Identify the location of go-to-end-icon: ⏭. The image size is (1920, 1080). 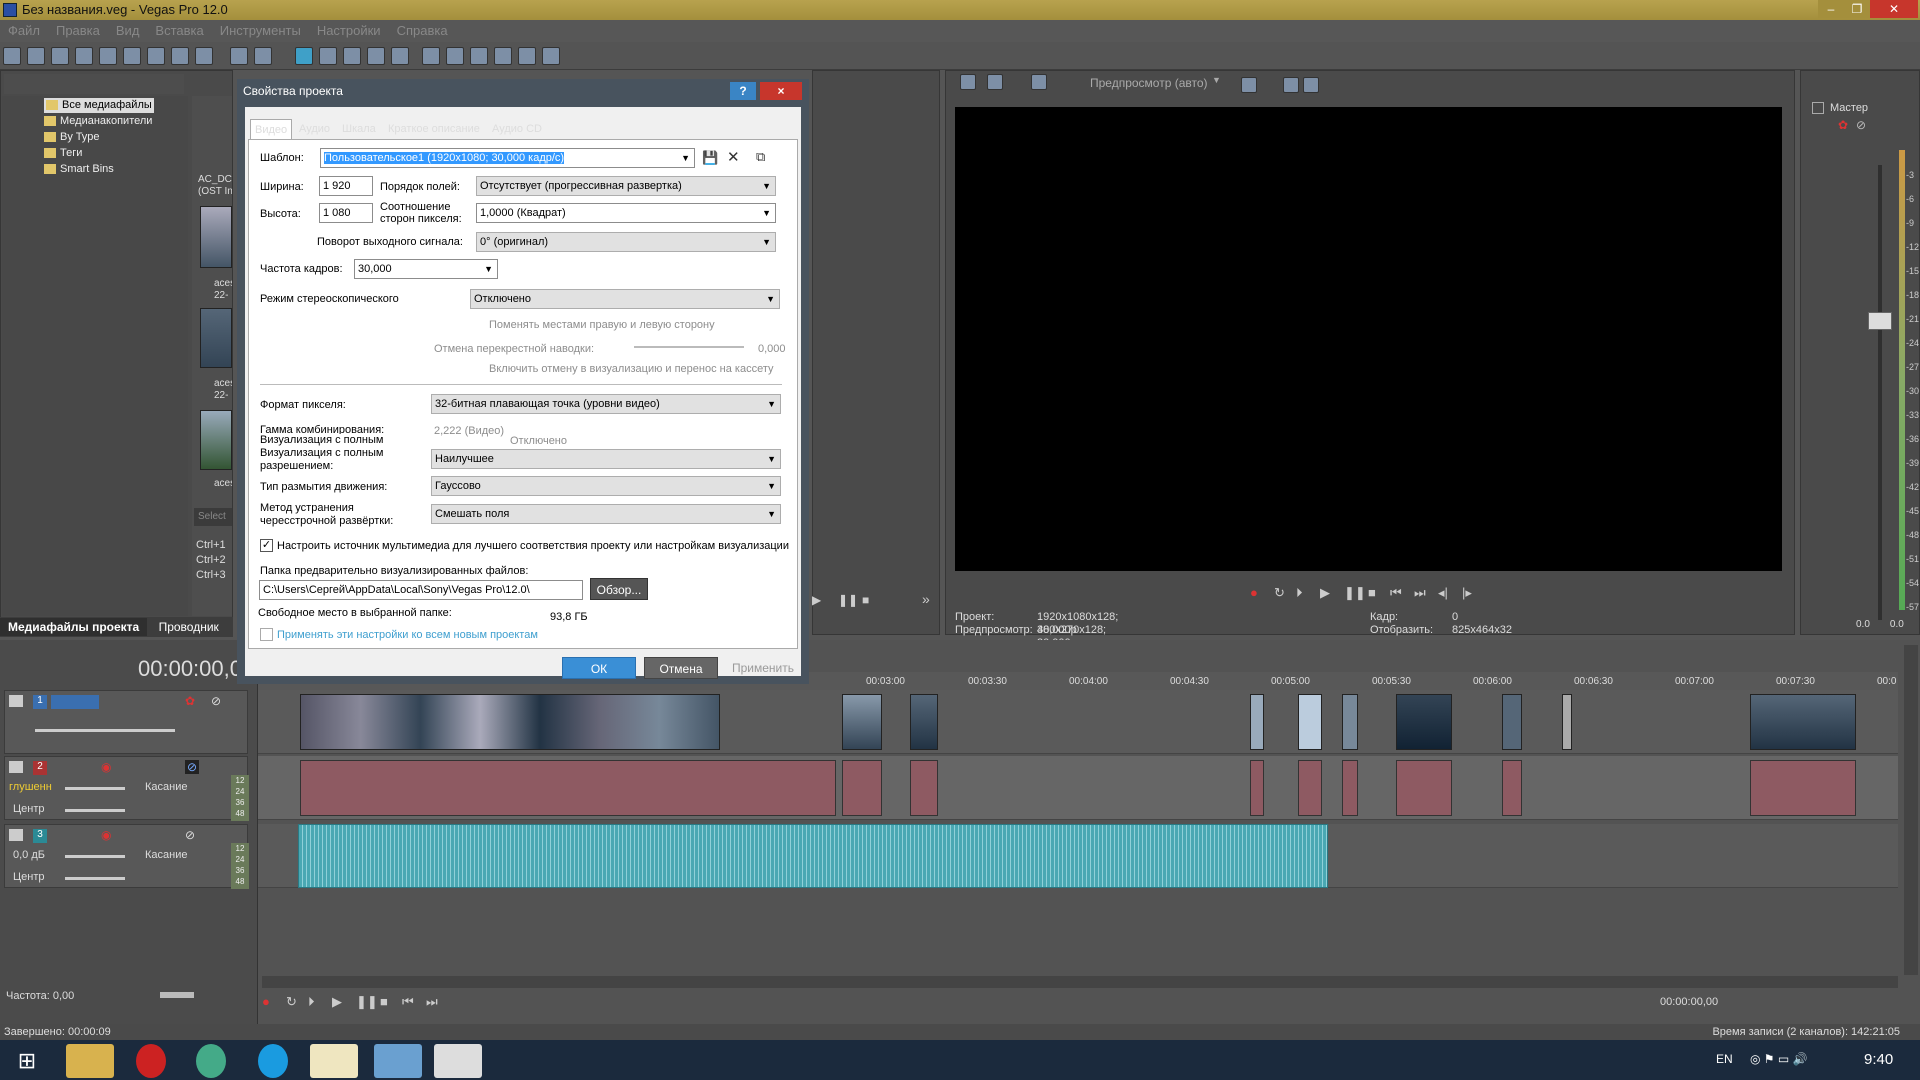
(432, 1002).